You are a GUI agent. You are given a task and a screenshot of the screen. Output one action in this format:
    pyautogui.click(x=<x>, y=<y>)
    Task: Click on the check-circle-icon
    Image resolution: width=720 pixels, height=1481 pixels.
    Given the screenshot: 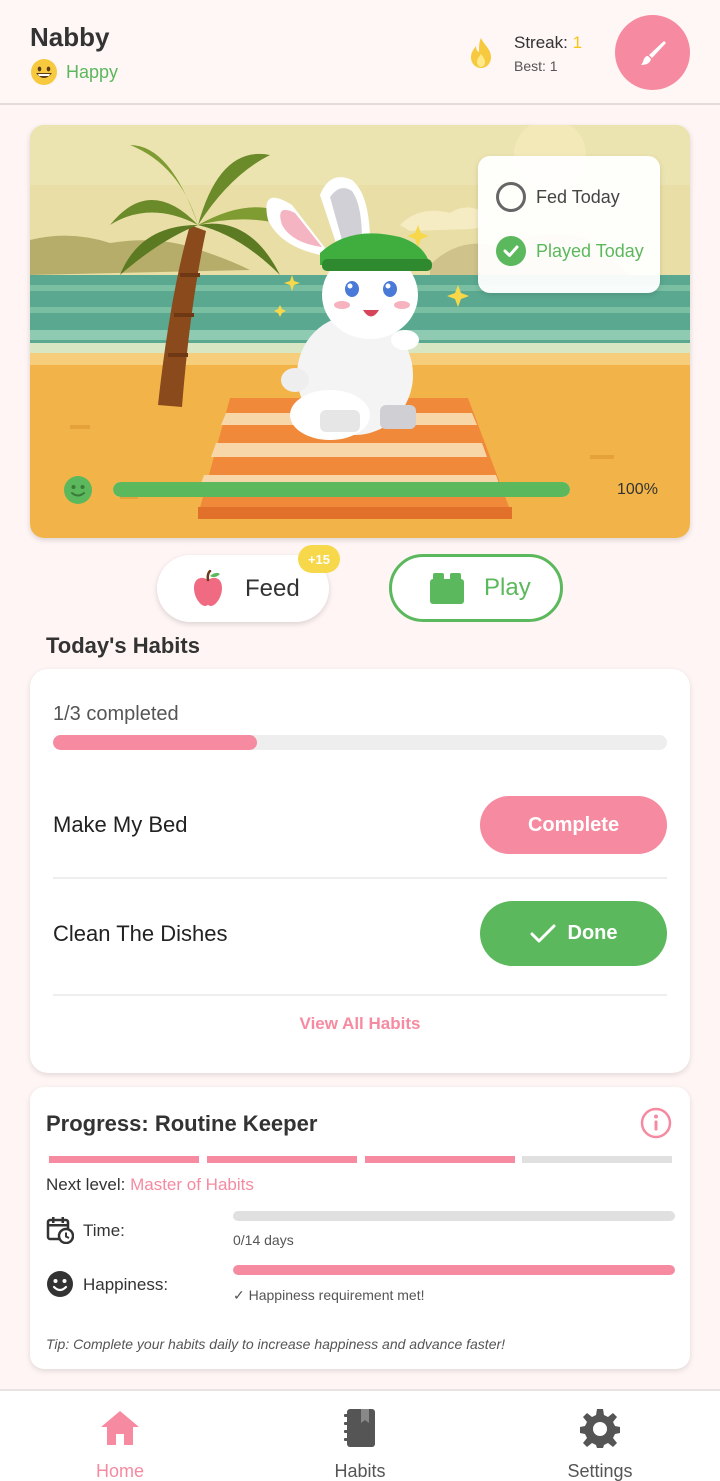 What is the action you would take?
    pyautogui.click(x=511, y=251)
    